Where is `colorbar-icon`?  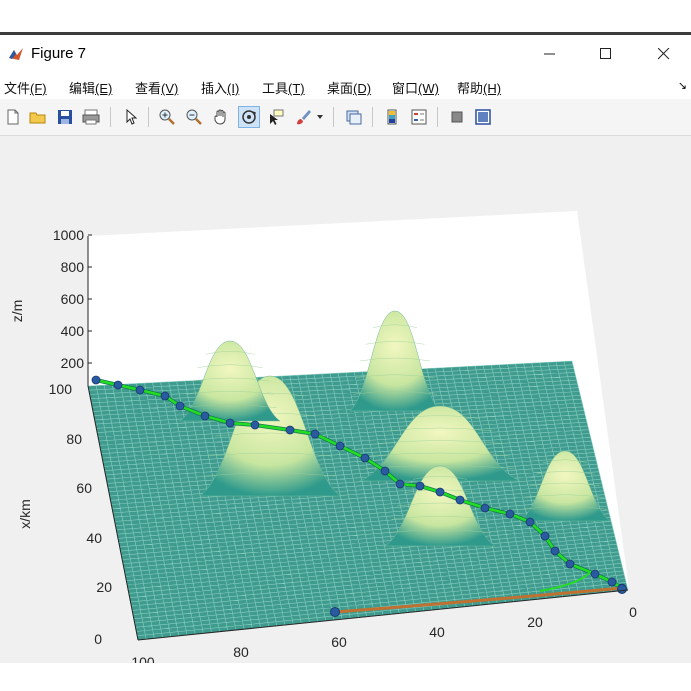
colorbar-icon is located at coordinates (392, 117).